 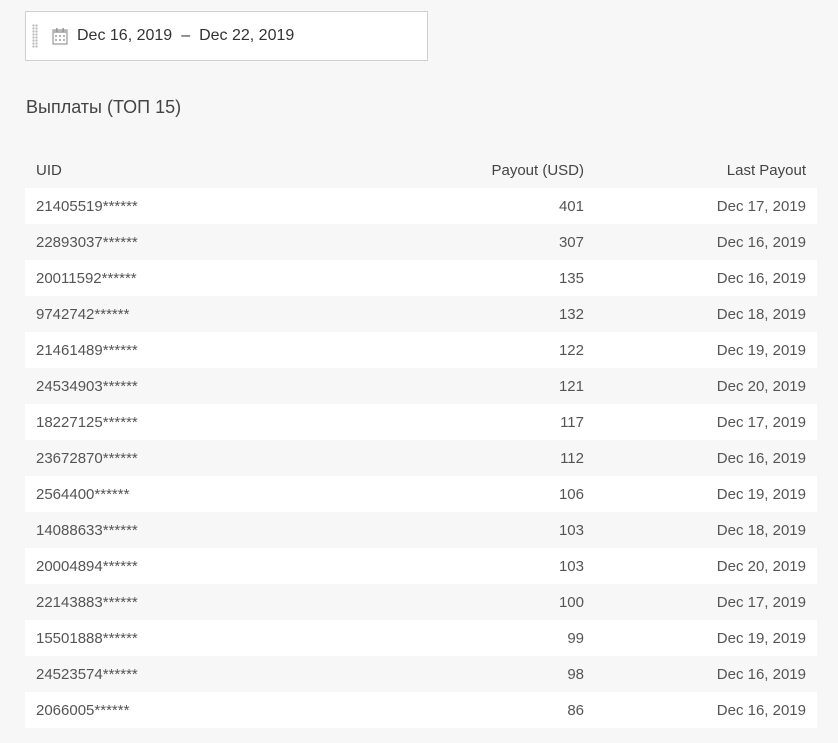 What do you see at coordinates (87, 422) in the screenshot?
I see `uid-cell: 18227125******` at bounding box center [87, 422].